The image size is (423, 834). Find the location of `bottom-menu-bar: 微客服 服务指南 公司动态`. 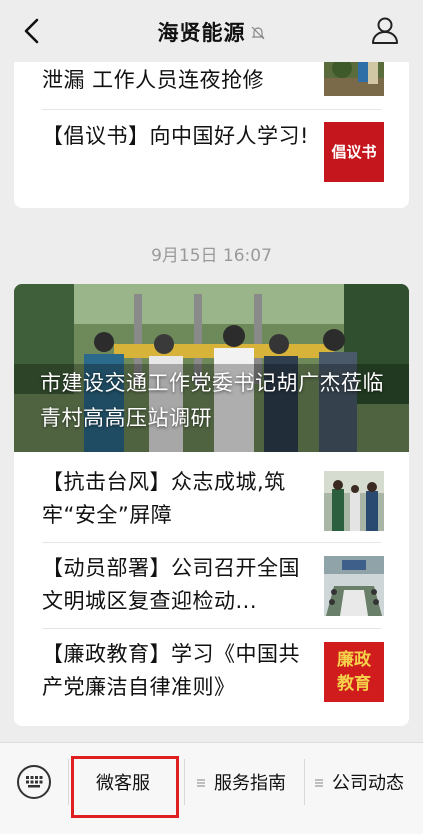

bottom-menu-bar: 微客服 服务指南 公司动态 is located at coordinates (211, 788).